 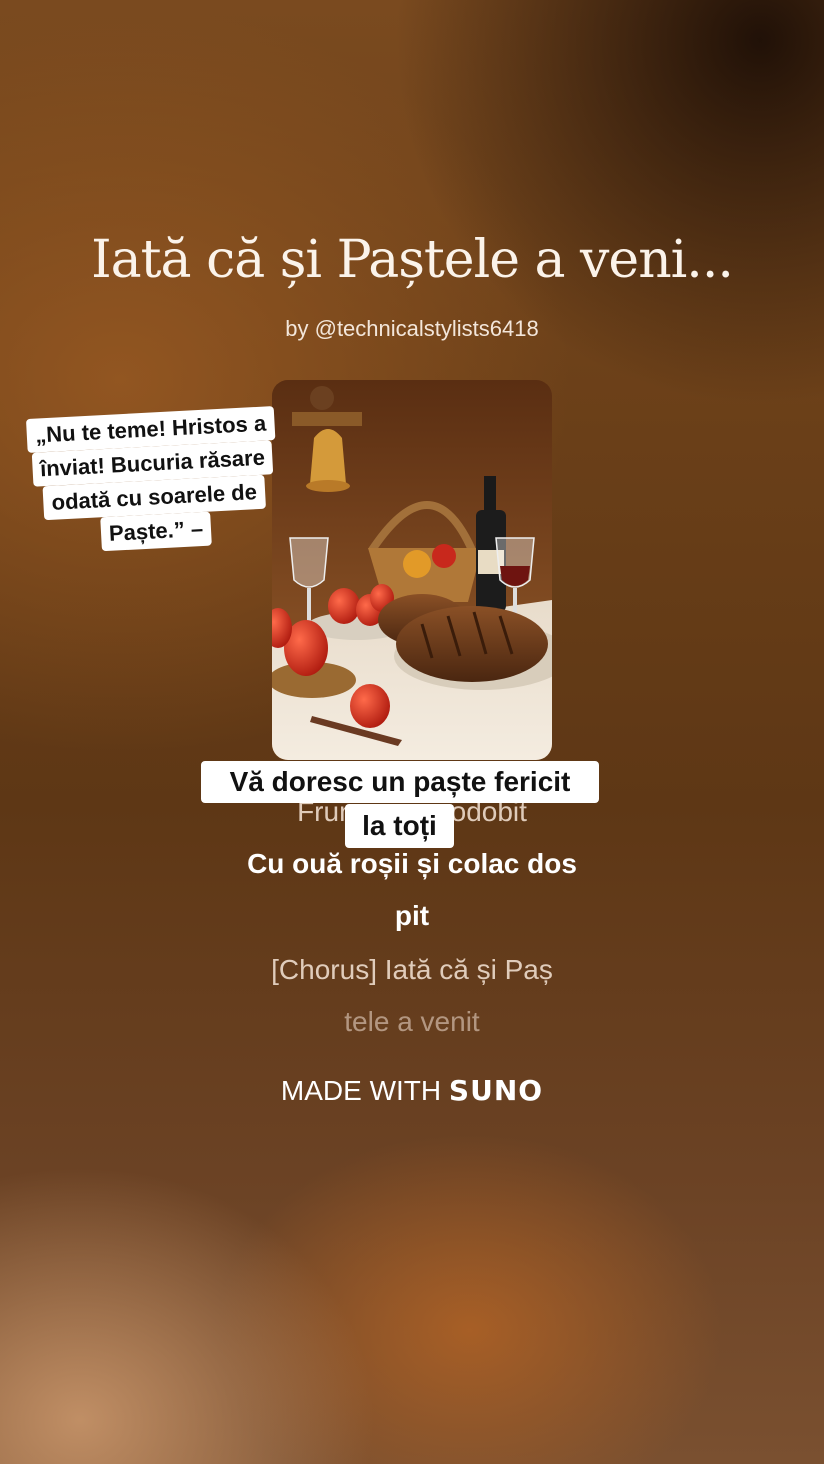 I want to click on made-with-suno-link: MADE WITH SUNO, so click(x=412, y=1090).